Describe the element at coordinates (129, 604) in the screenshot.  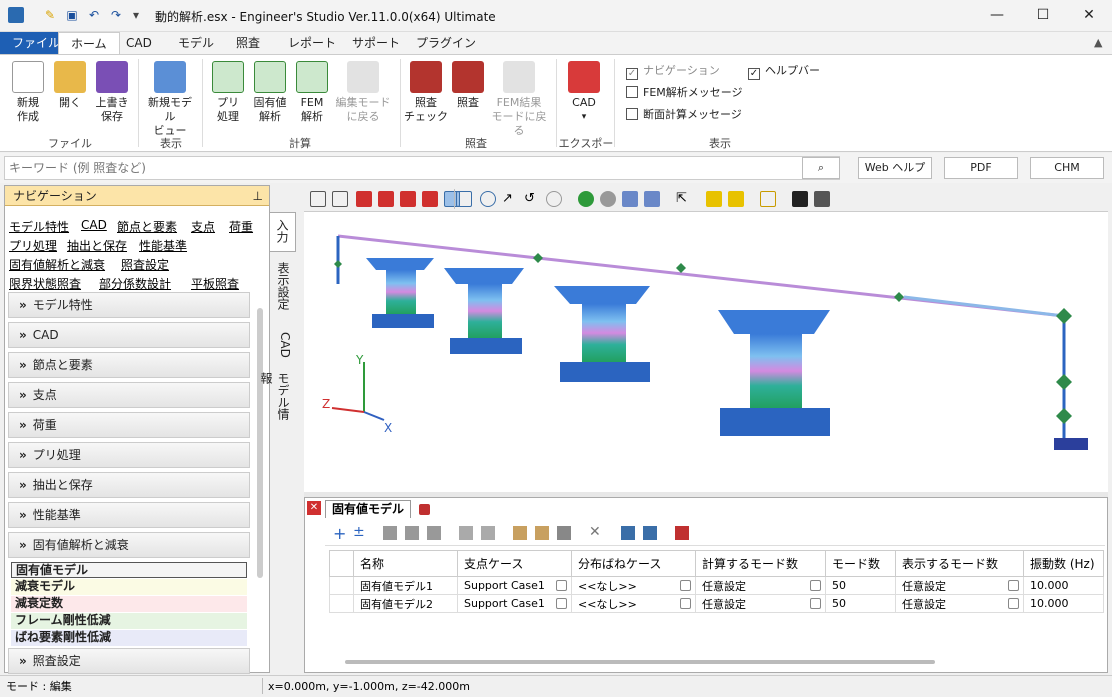
I see `nav-subitem-damping-constant: 減衰定数` at that location.